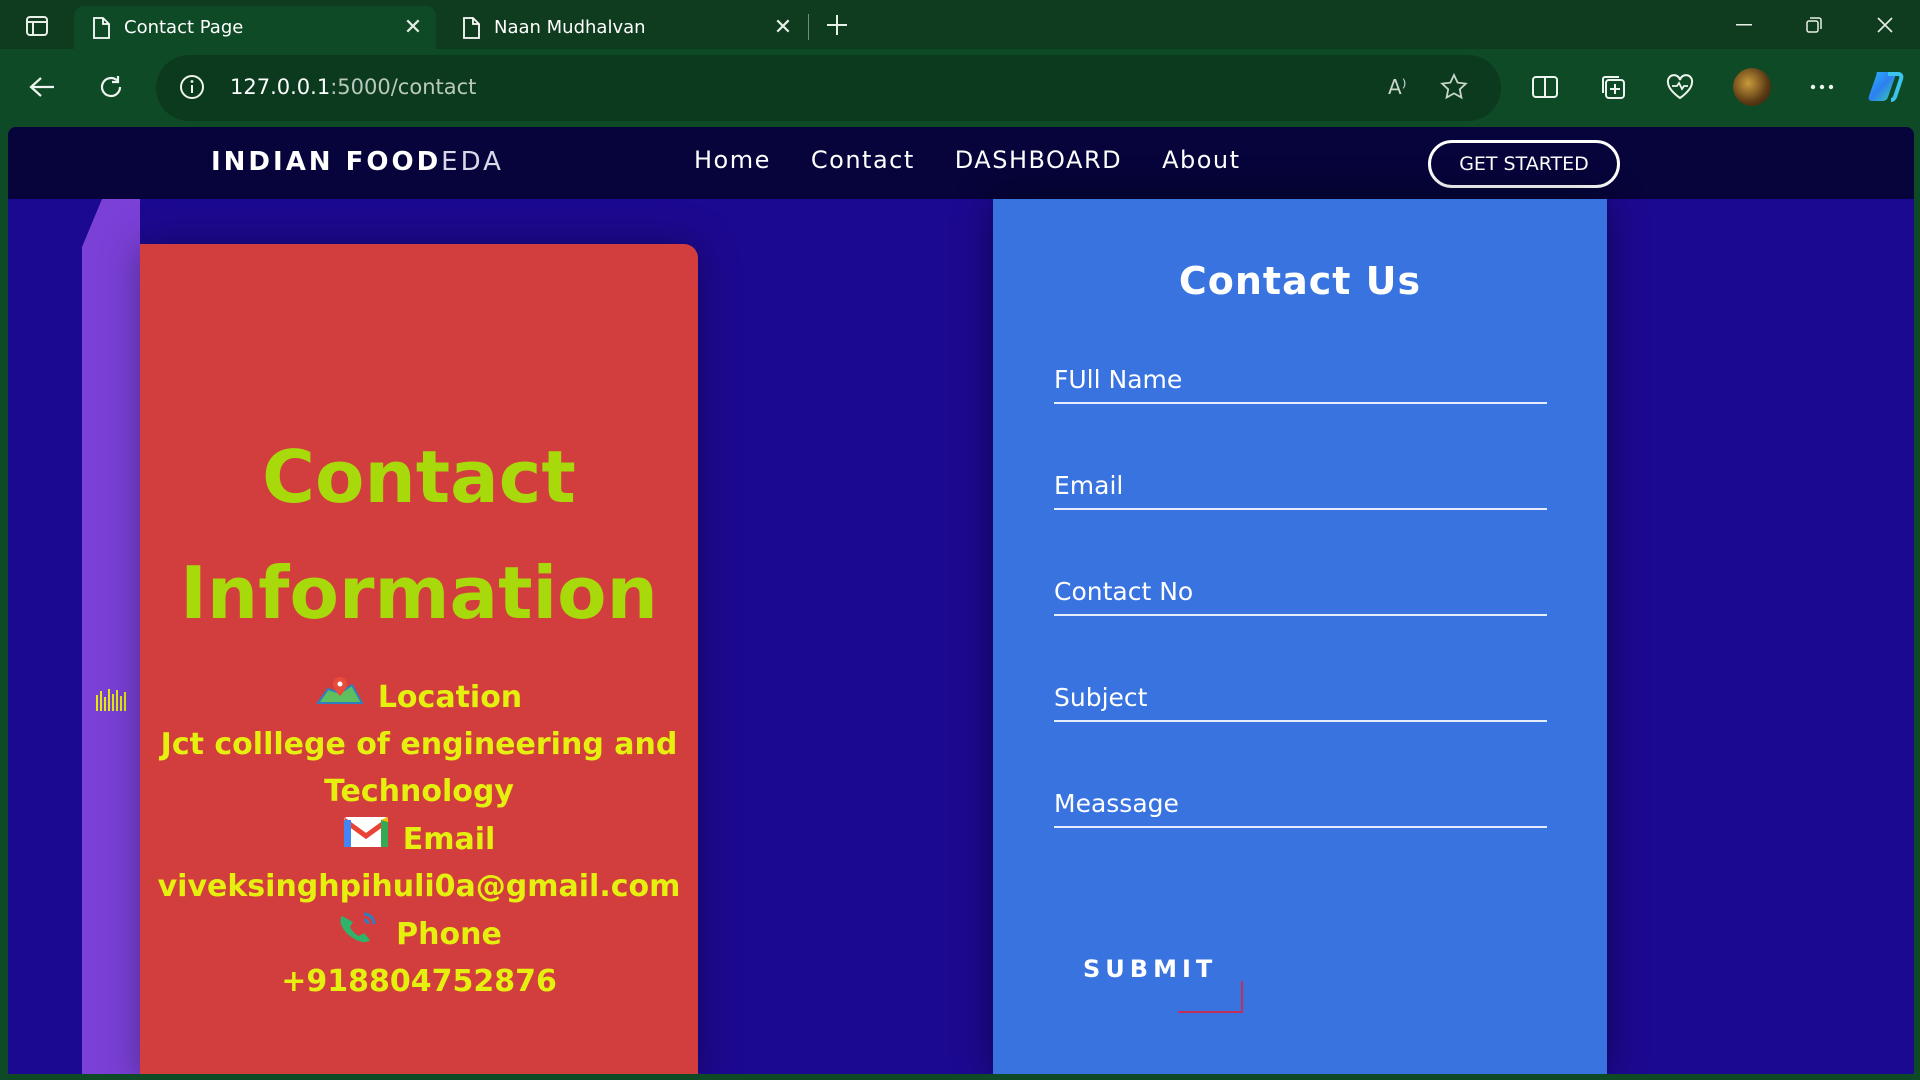 The width and height of the screenshot is (1920, 1080). Describe the element at coordinates (1680, 87) in the screenshot. I see `browser-essentials-icon` at that location.